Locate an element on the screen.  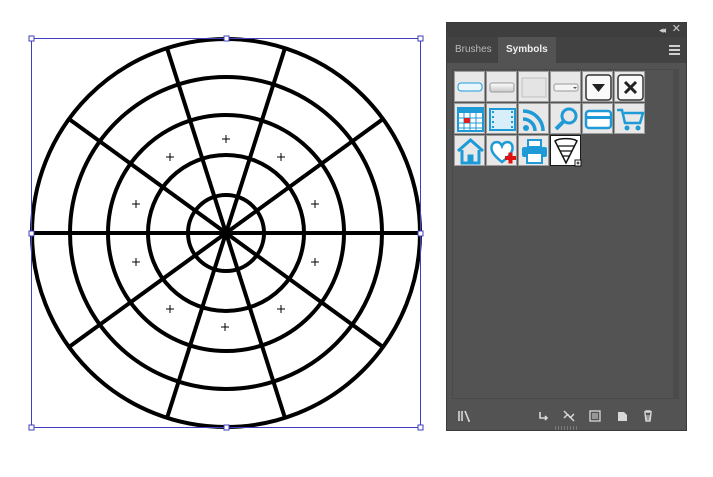
symbol-printer is located at coordinates (533, 150).